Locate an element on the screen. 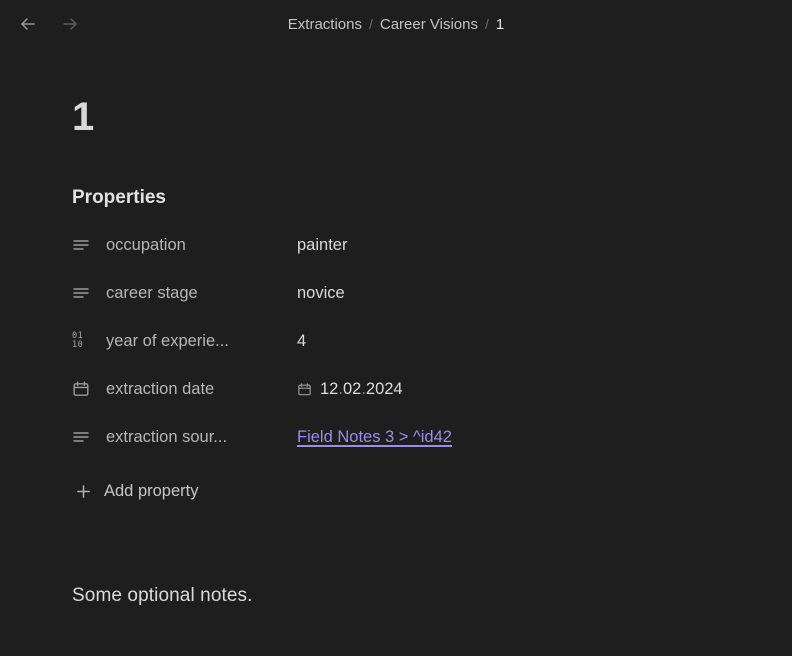 The image size is (792, 656). property-source-link: Field Notes 3 > ^id42 is located at coordinates (374, 437).